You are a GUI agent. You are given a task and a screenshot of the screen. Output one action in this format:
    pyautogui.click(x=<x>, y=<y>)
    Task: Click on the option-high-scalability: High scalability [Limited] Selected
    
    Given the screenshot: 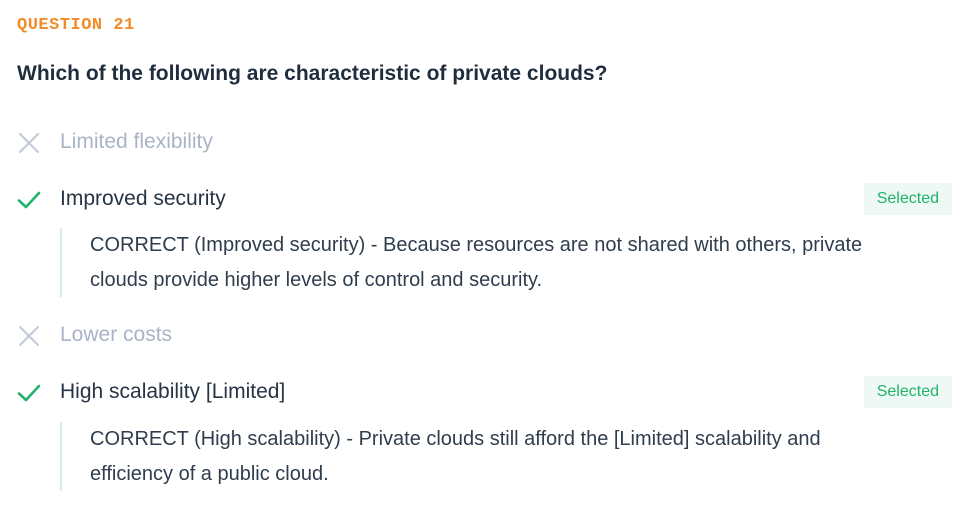 What is the action you would take?
    pyautogui.click(x=484, y=393)
    